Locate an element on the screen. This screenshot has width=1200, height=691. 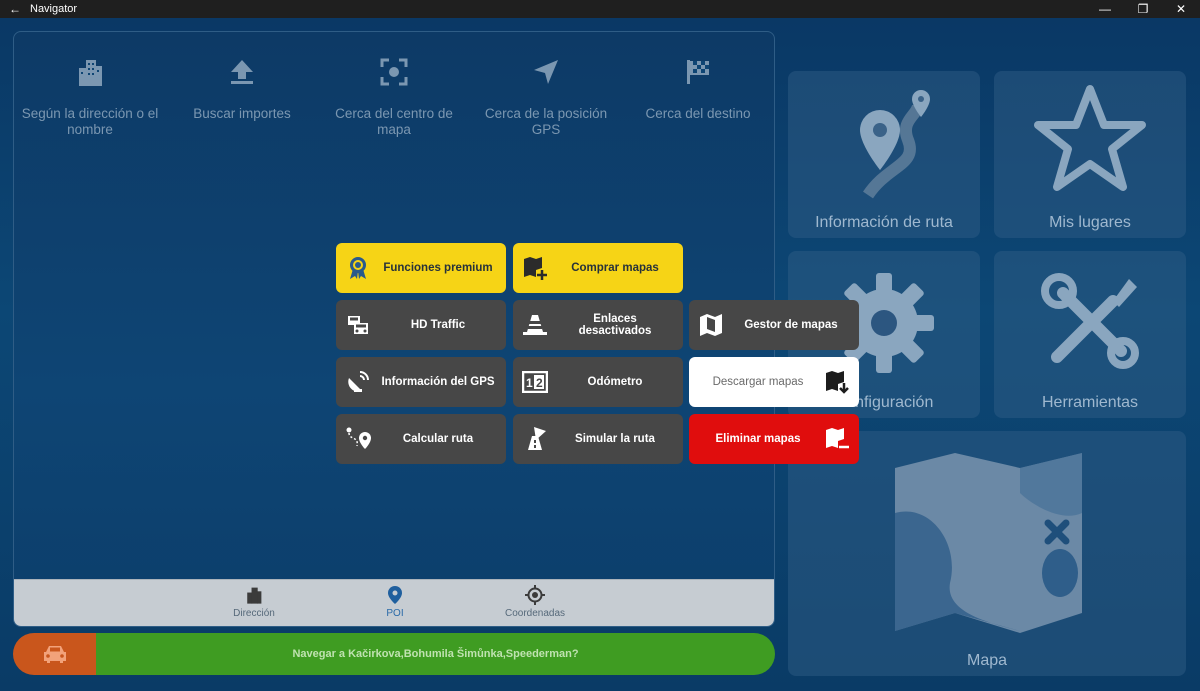
svg-text: 2 is located at coordinates (539, 383).